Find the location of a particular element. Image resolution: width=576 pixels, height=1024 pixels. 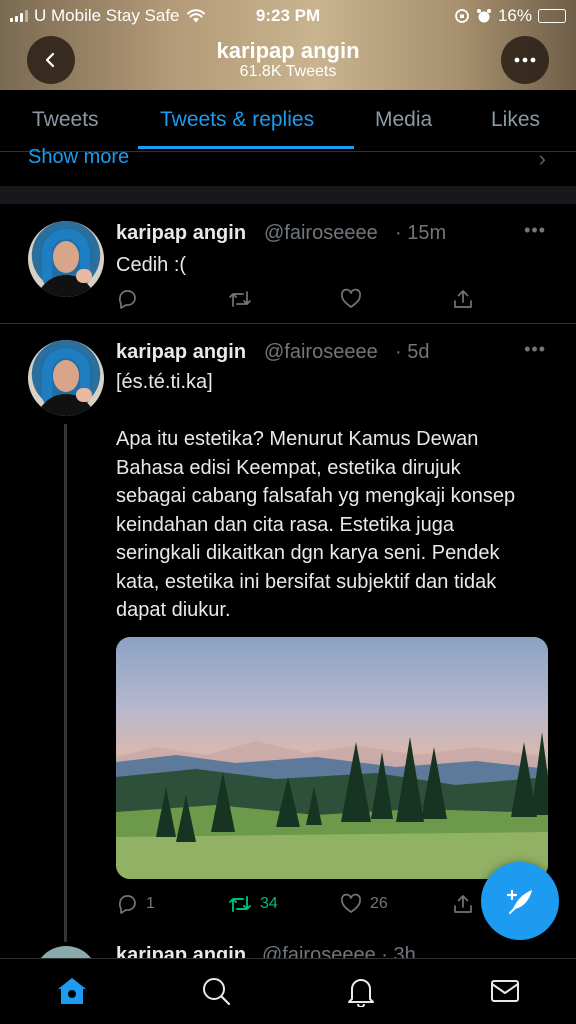

compose-tweet-button is located at coordinates (520, 901).